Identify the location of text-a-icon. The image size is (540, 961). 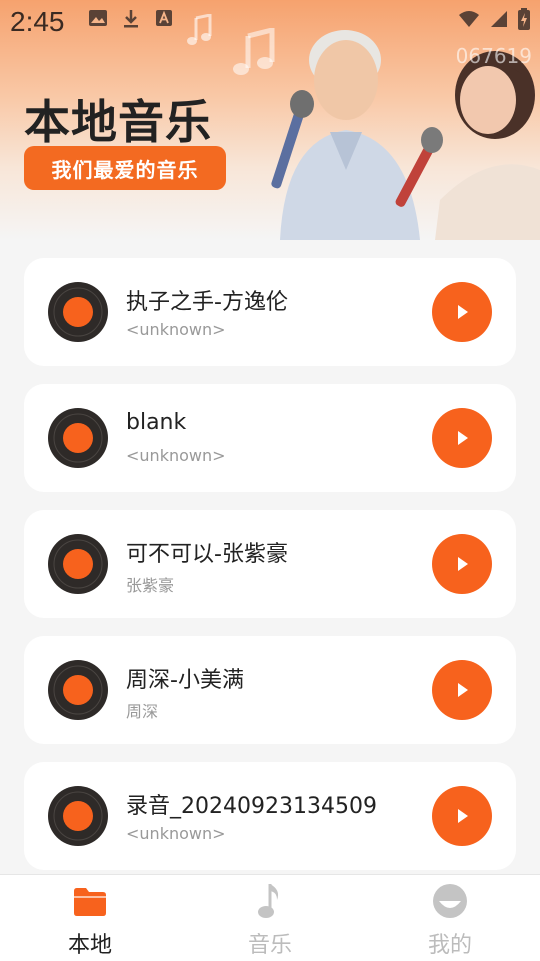
(164, 18).